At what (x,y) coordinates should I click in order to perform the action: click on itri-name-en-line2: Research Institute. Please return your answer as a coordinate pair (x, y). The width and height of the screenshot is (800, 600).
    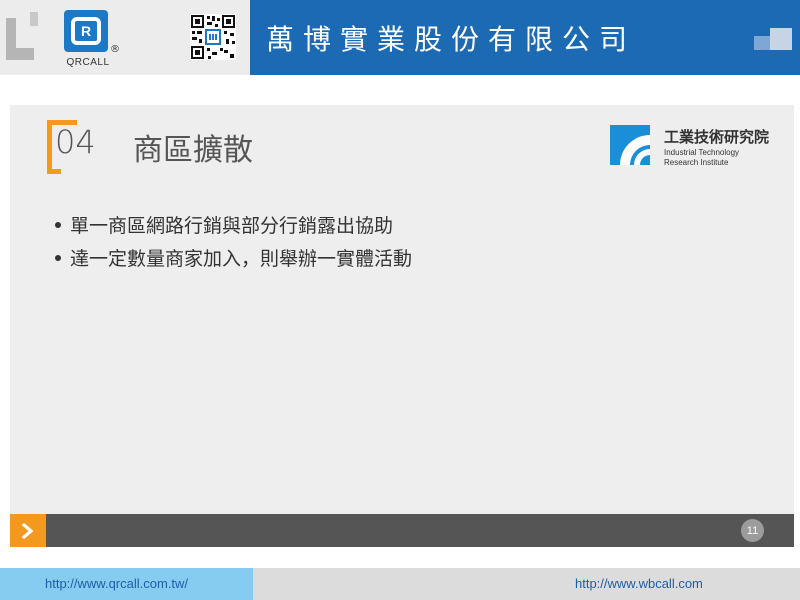
    Looking at the image, I should click on (696, 162).